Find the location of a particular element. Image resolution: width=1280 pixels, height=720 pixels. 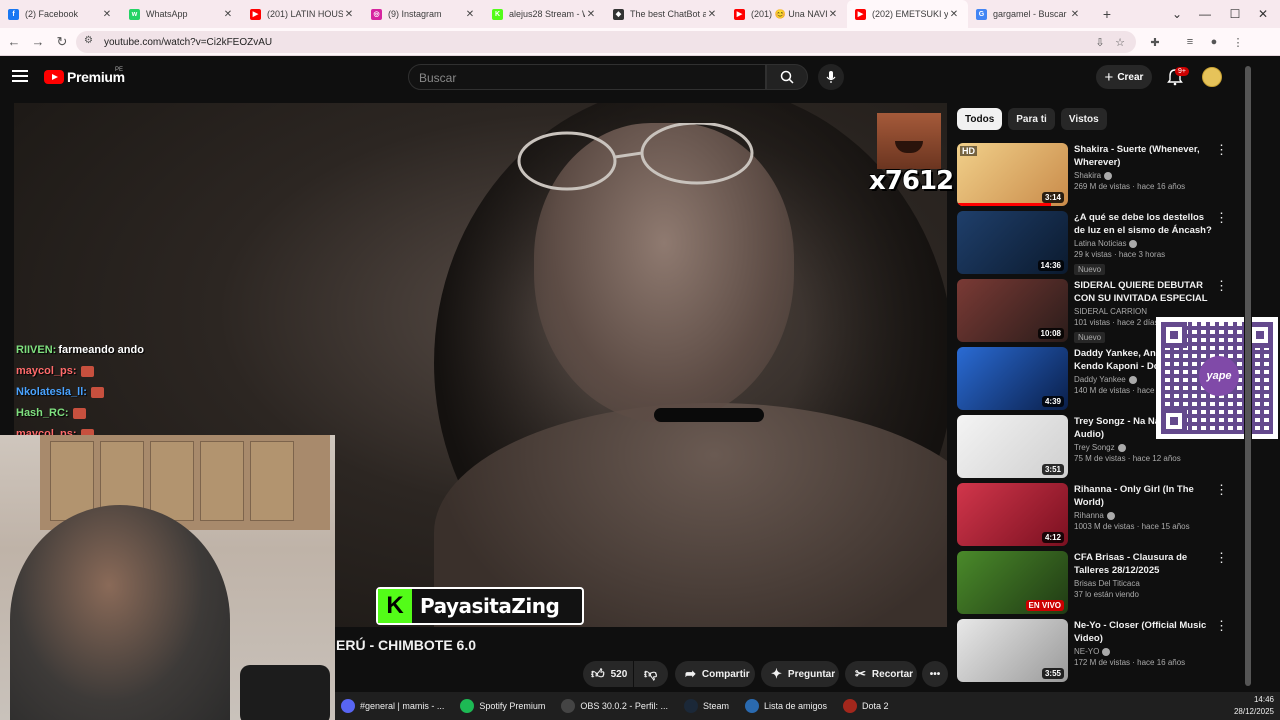

filter-chip: Todos is located at coordinates (980, 119).